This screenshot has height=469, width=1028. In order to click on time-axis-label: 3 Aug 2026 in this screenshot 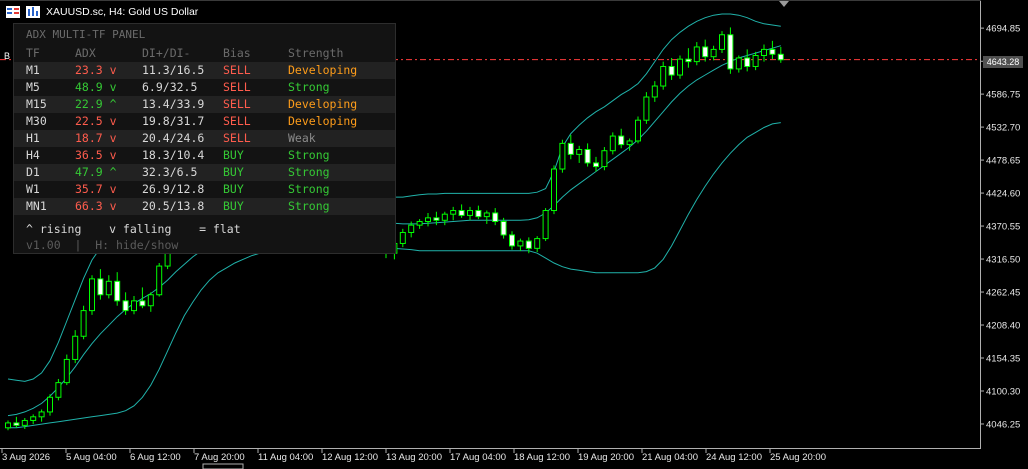, I will do `click(26, 457)`.